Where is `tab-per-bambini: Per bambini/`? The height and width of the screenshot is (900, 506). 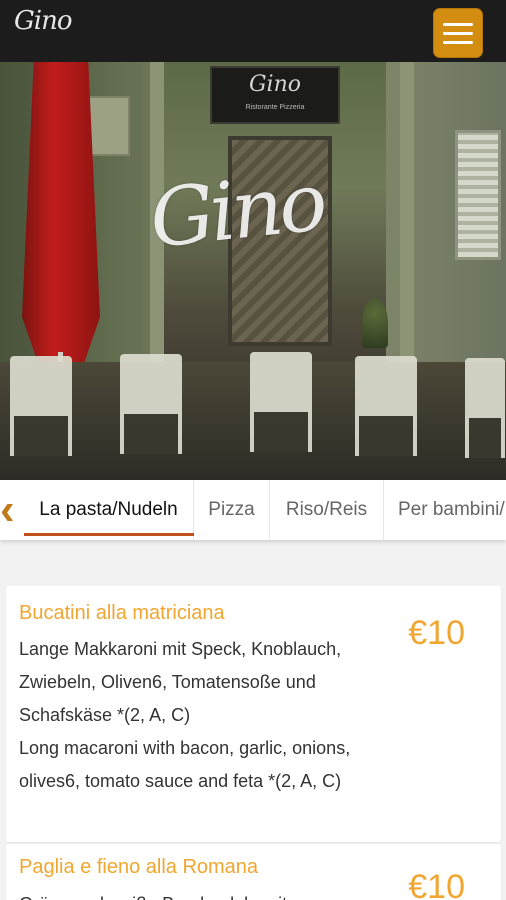
tab-per-bambini: Per bambini/ is located at coordinates (445, 510).